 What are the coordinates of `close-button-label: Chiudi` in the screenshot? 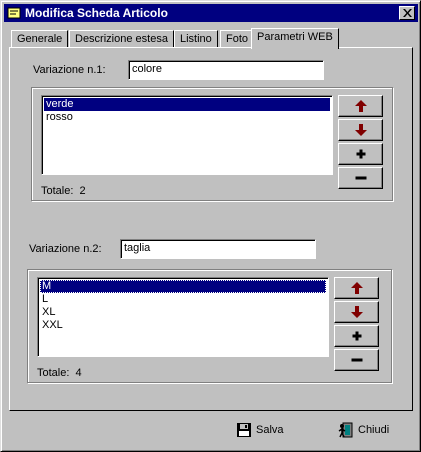 It's located at (374, 430).